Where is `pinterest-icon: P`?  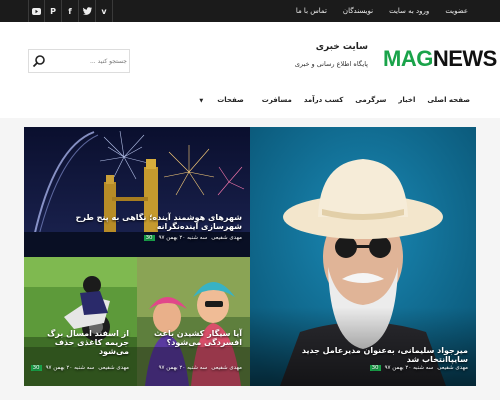 pinterest-icon: P is located at coordinates (53, 11).